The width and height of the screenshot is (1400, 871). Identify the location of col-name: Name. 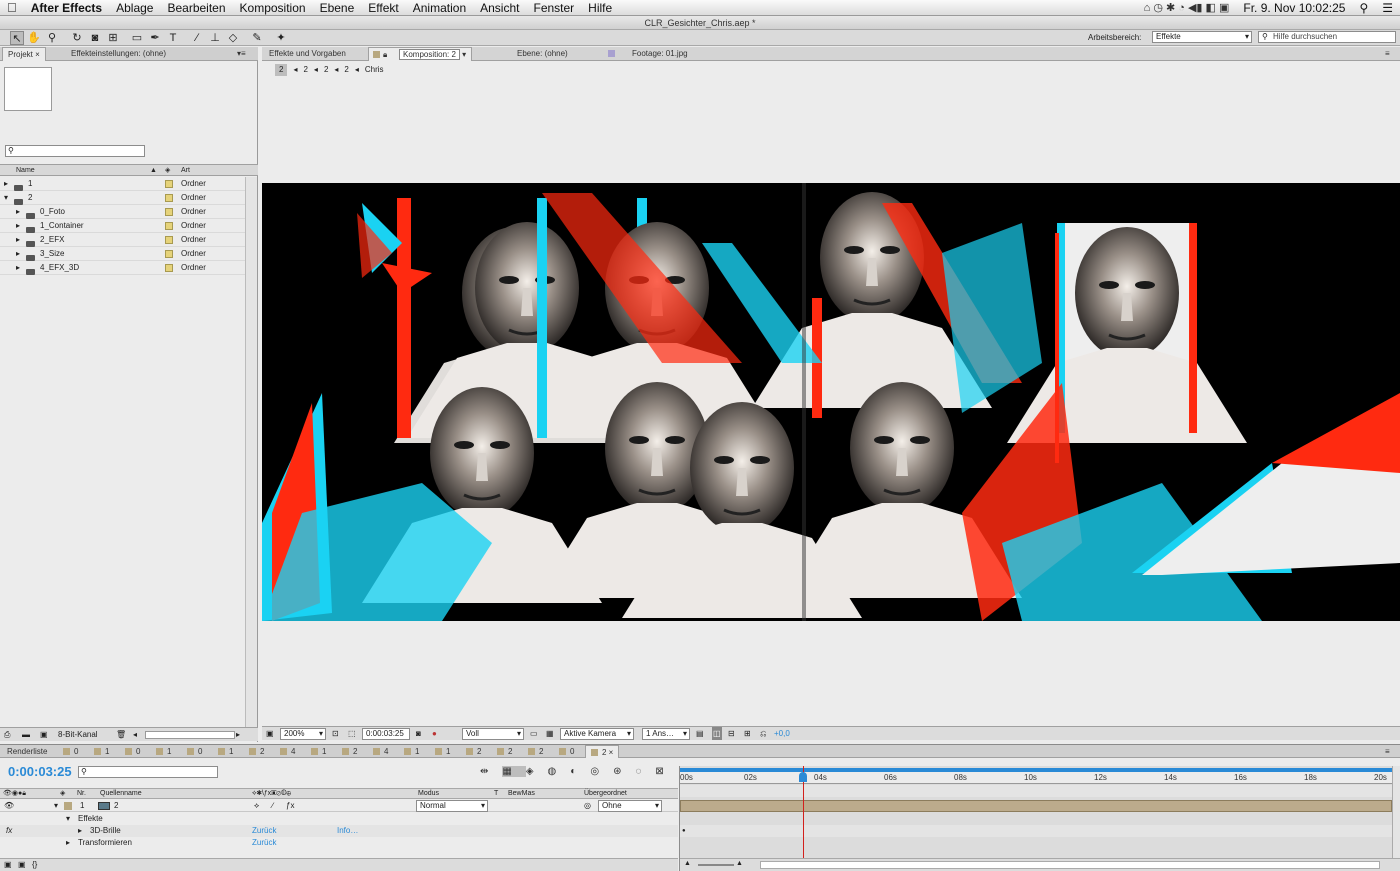
(25, 170).